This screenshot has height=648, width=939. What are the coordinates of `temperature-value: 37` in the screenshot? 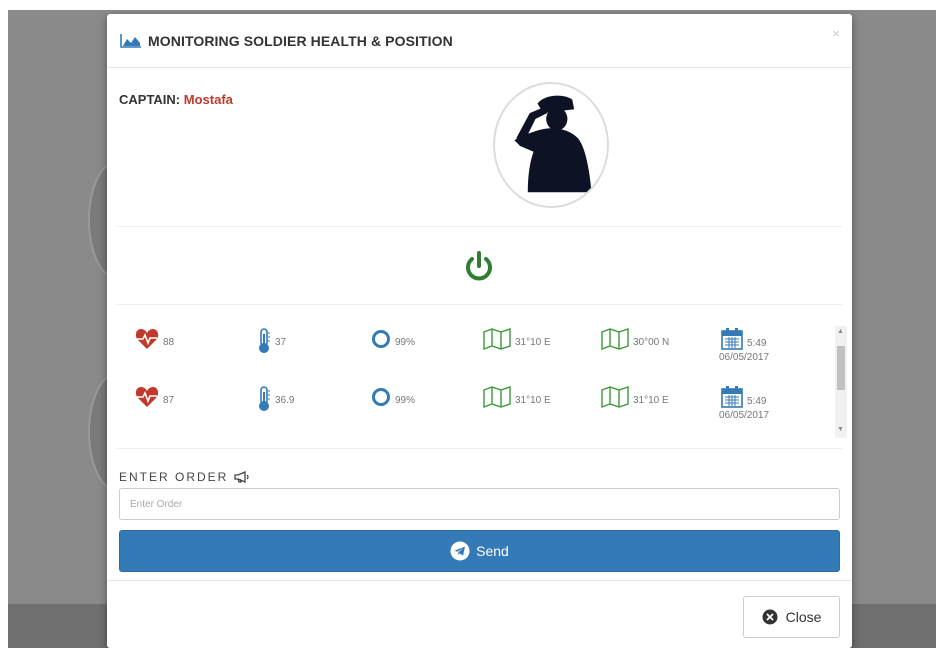 It's located at (281, 342).